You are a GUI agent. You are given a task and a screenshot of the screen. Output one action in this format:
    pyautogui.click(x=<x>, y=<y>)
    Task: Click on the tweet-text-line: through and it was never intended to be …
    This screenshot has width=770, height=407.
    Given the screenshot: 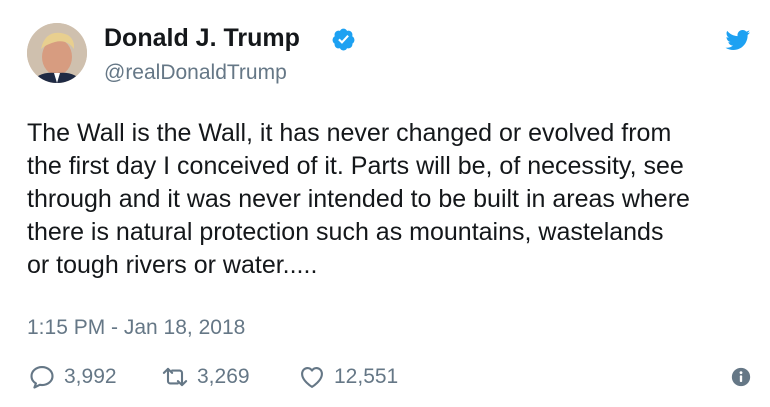 What is the action you would take?
    pyautogui.click(x=358, y=199)
    